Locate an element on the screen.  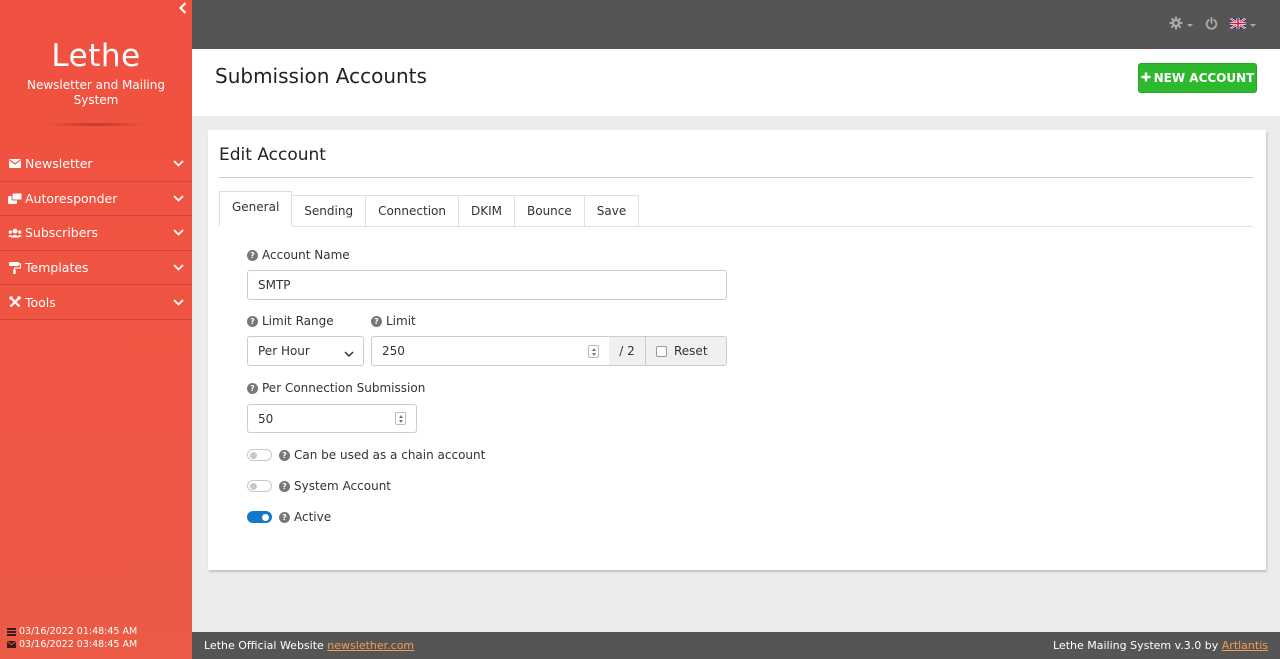
tab-dkim: DKIM is located at coordinates (486, 211).